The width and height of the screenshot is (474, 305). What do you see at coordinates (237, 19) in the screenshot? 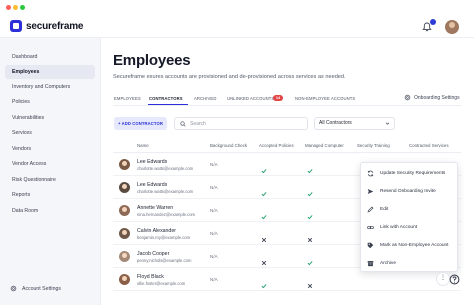
I see `top-bar: secureframe` at bounding box center [237, 19].